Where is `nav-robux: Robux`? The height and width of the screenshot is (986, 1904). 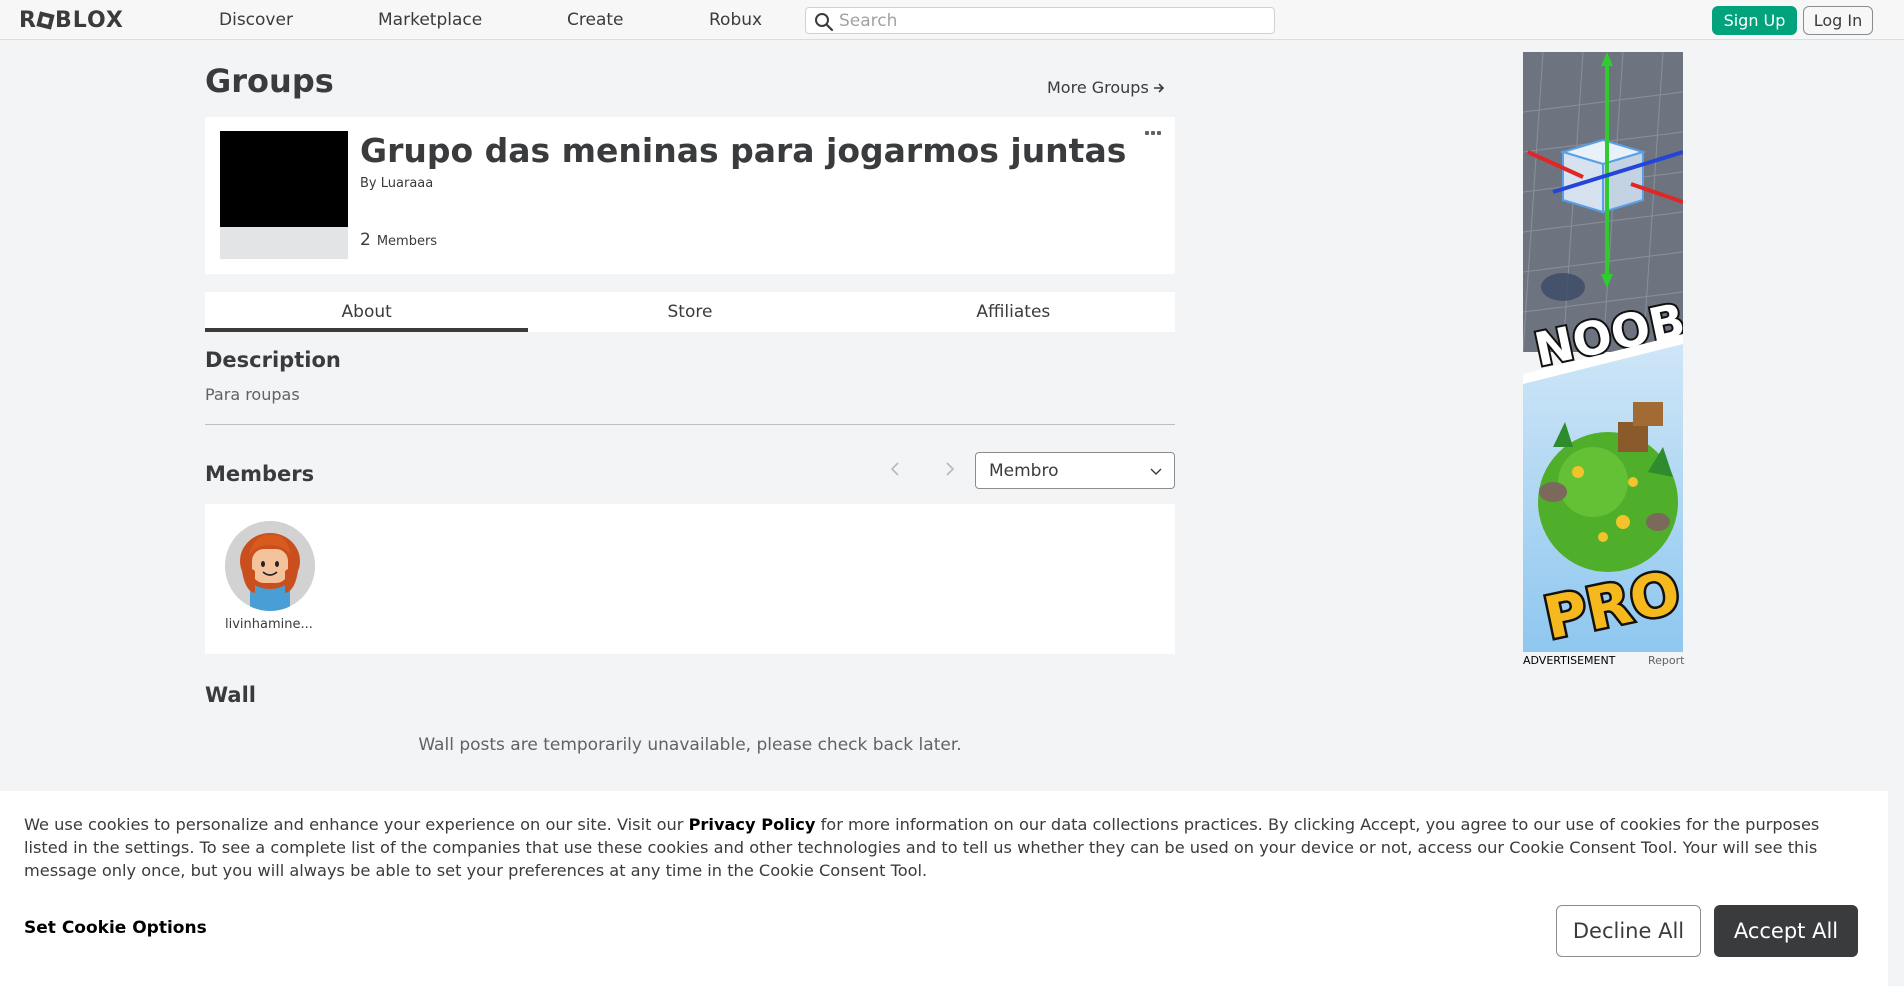 nav-robux: Robux is located at coordinates (735, 20).